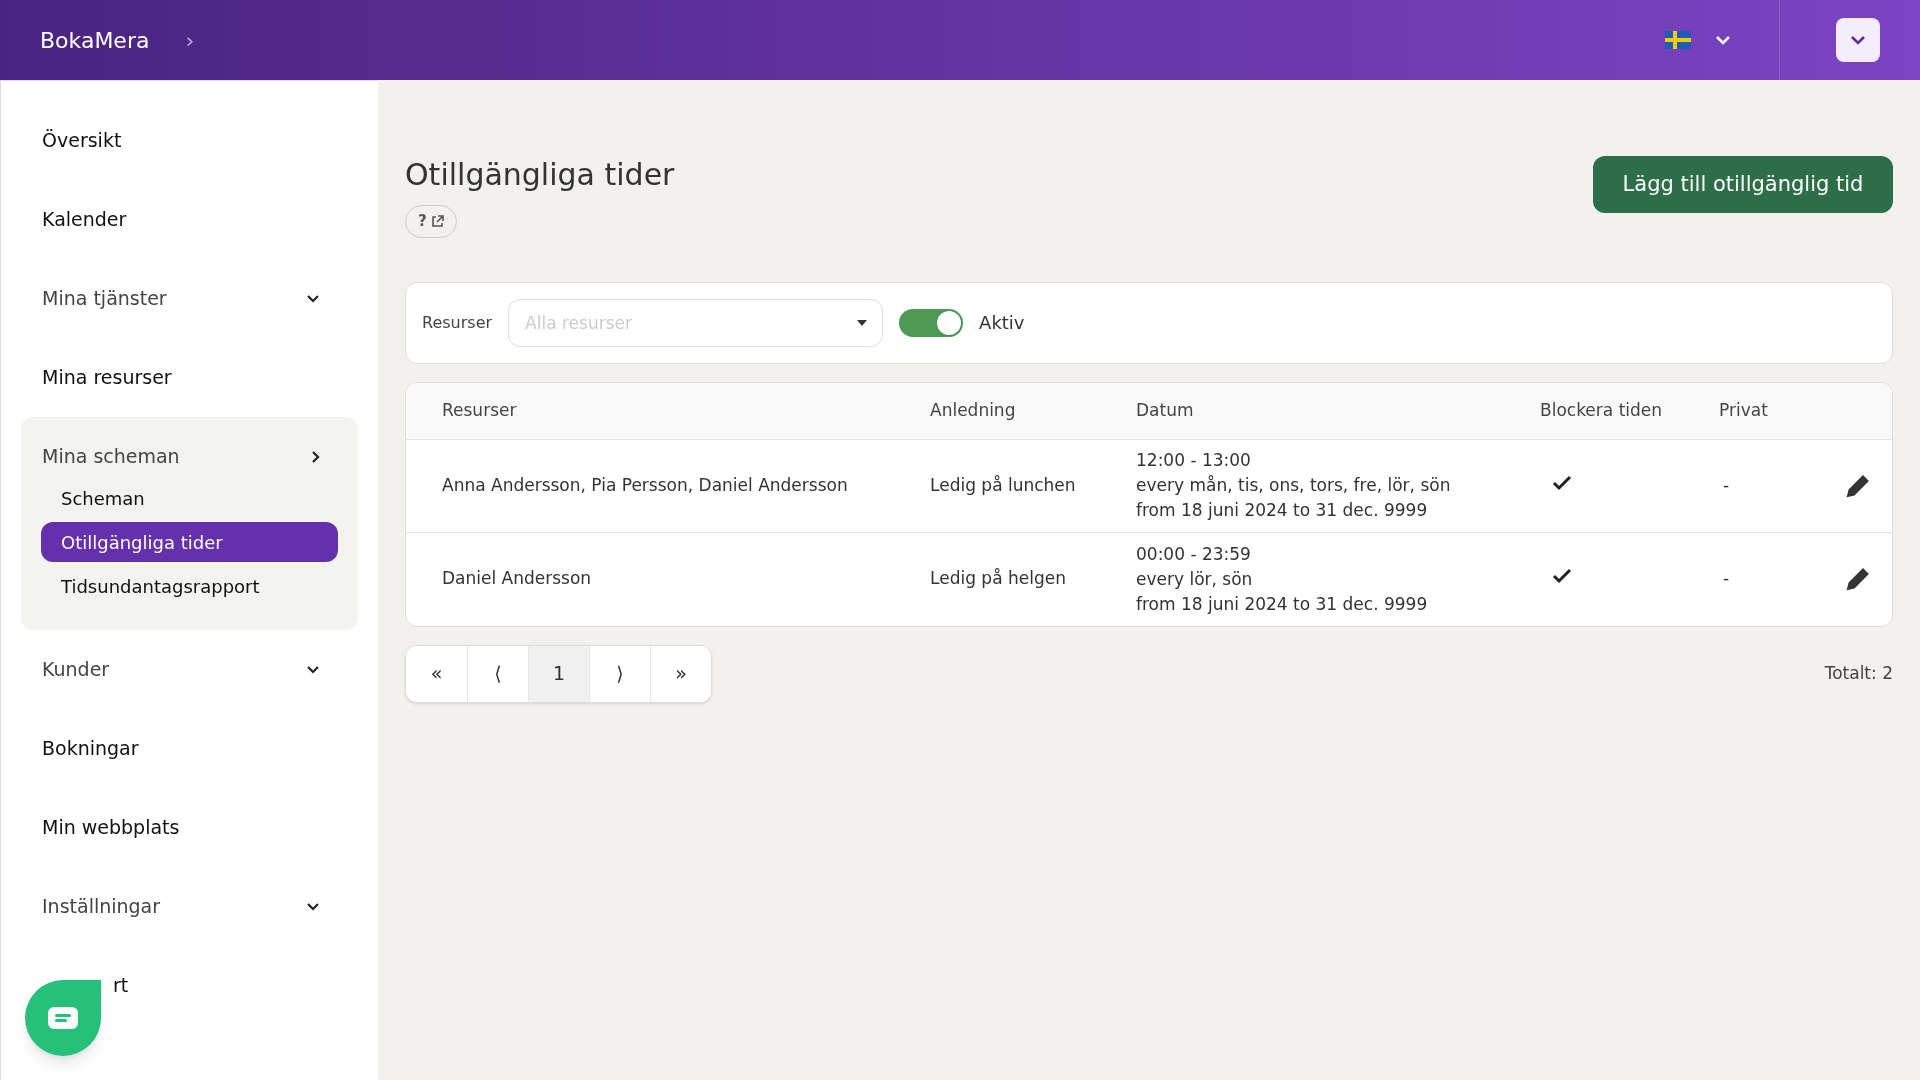 The image size is (1920, 1080). What do you see at coordinates (619, 673) in the screenshot?
I see `page-button: ⟩` at bounding box center [619, 673].